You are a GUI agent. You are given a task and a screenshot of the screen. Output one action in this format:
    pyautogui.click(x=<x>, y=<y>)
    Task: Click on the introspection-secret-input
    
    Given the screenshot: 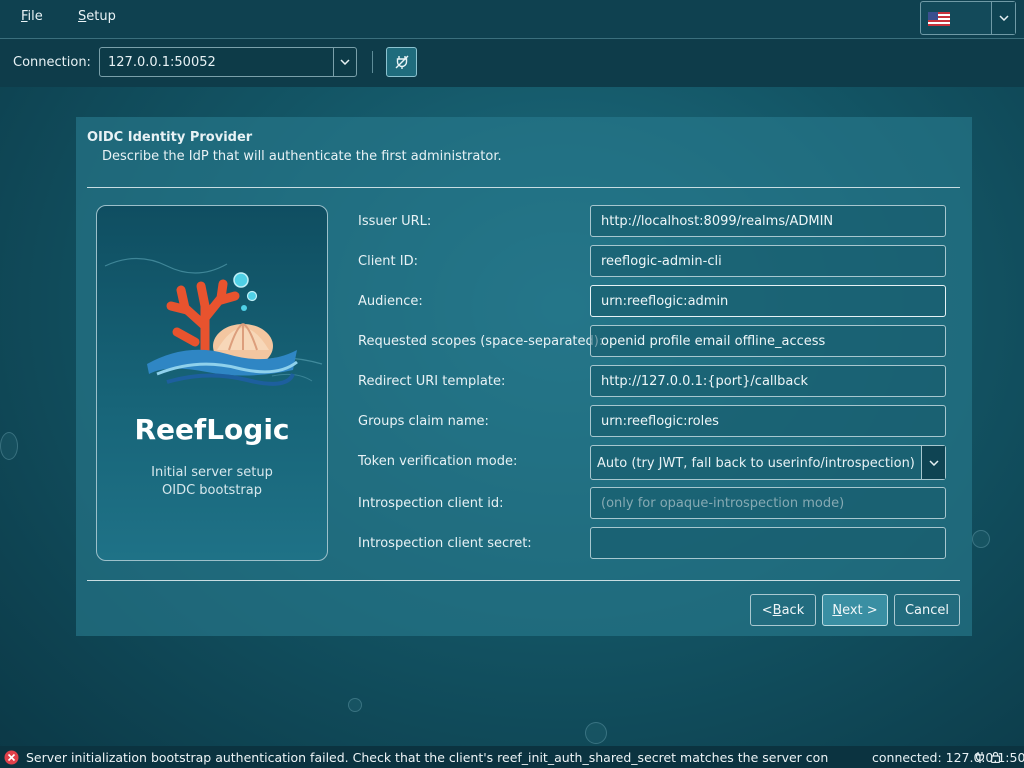 What is the action you would take?
    pyautogui.click(x=768, y=543)
    